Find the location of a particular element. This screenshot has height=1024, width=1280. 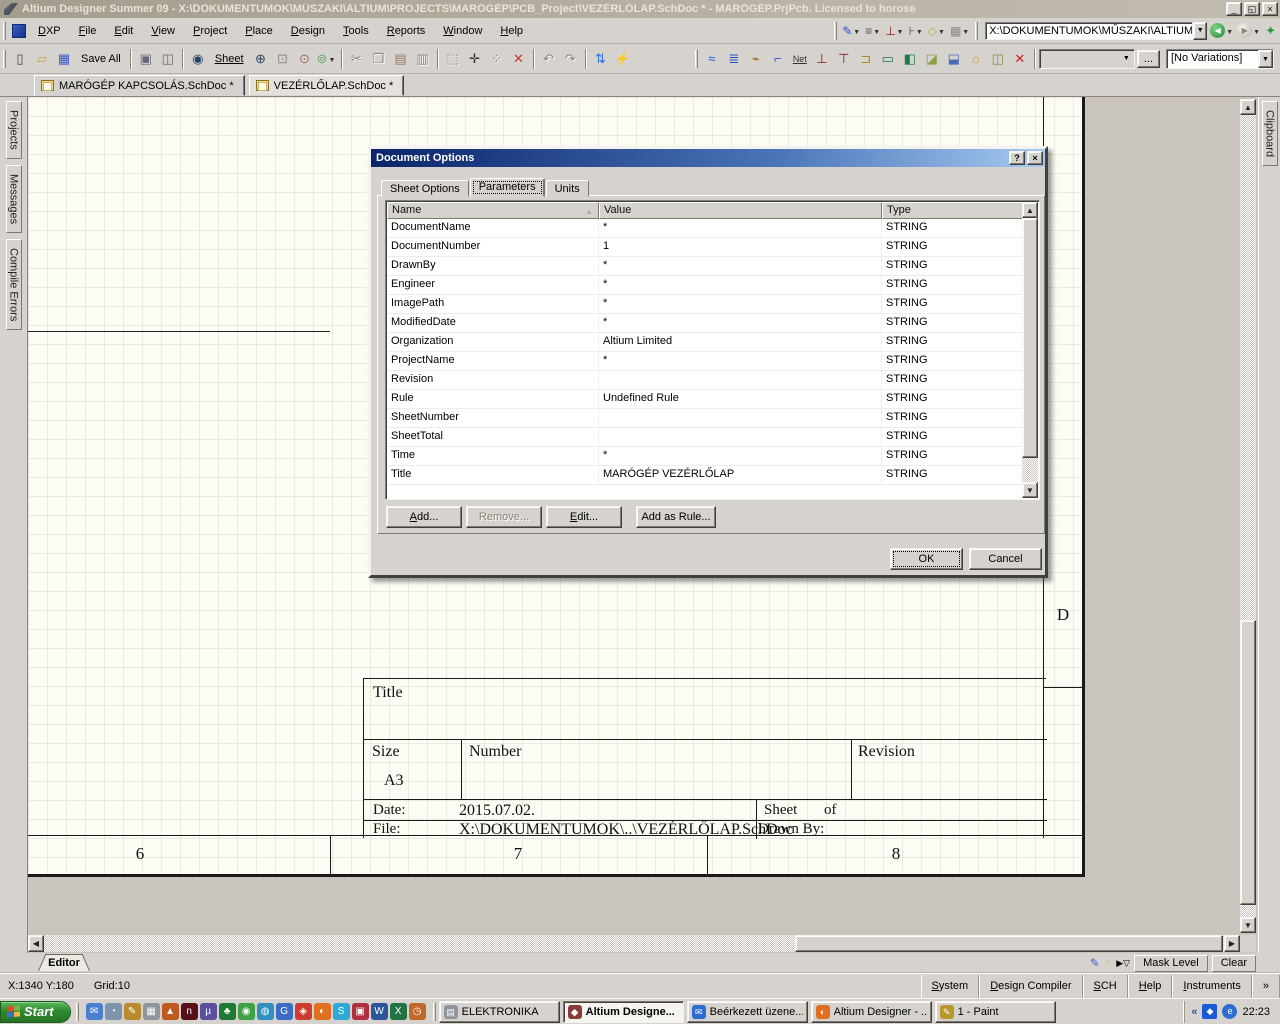

place-part-icon: ⊐ is located at coordinates (866, 59).